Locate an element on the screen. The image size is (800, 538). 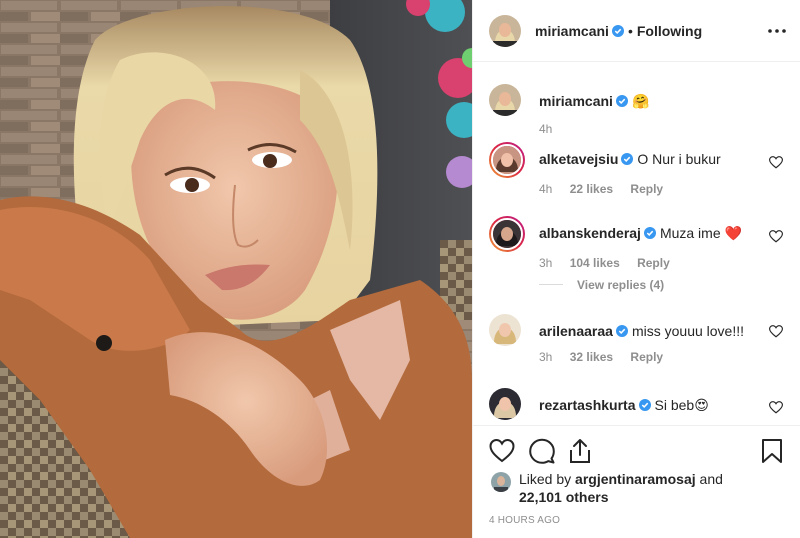
caption-username: miriamcani is located at coordinates (576, 101).